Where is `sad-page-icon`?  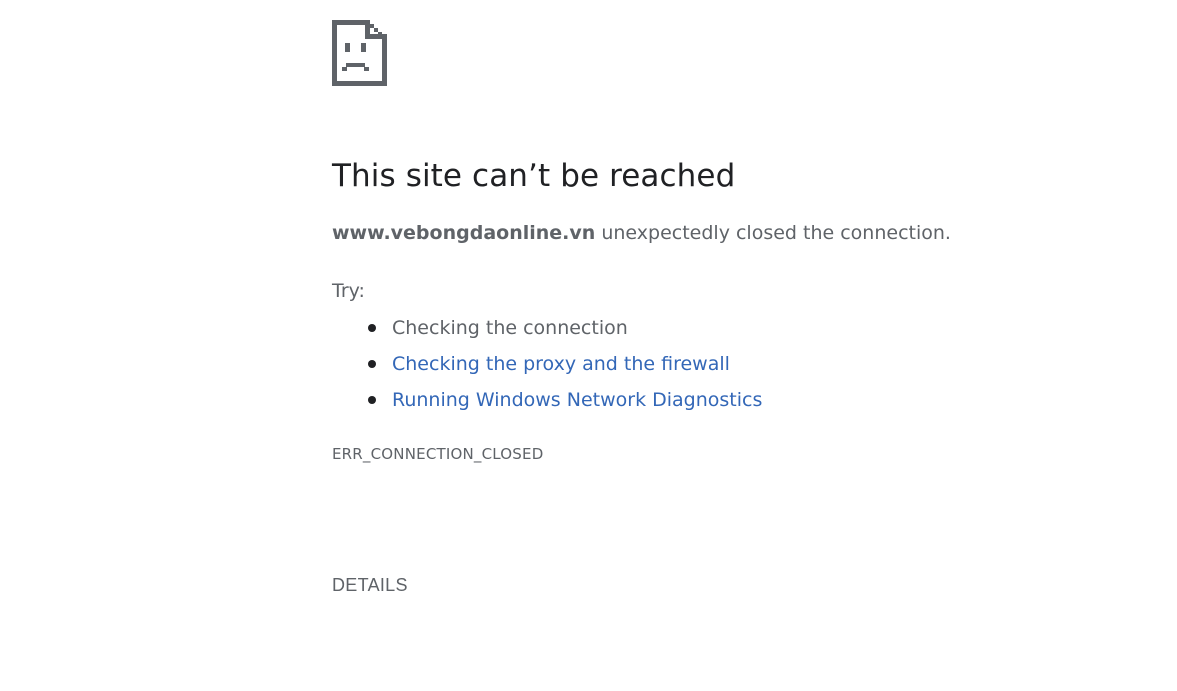 sad-page-icon is located at coordinates (360, 53).